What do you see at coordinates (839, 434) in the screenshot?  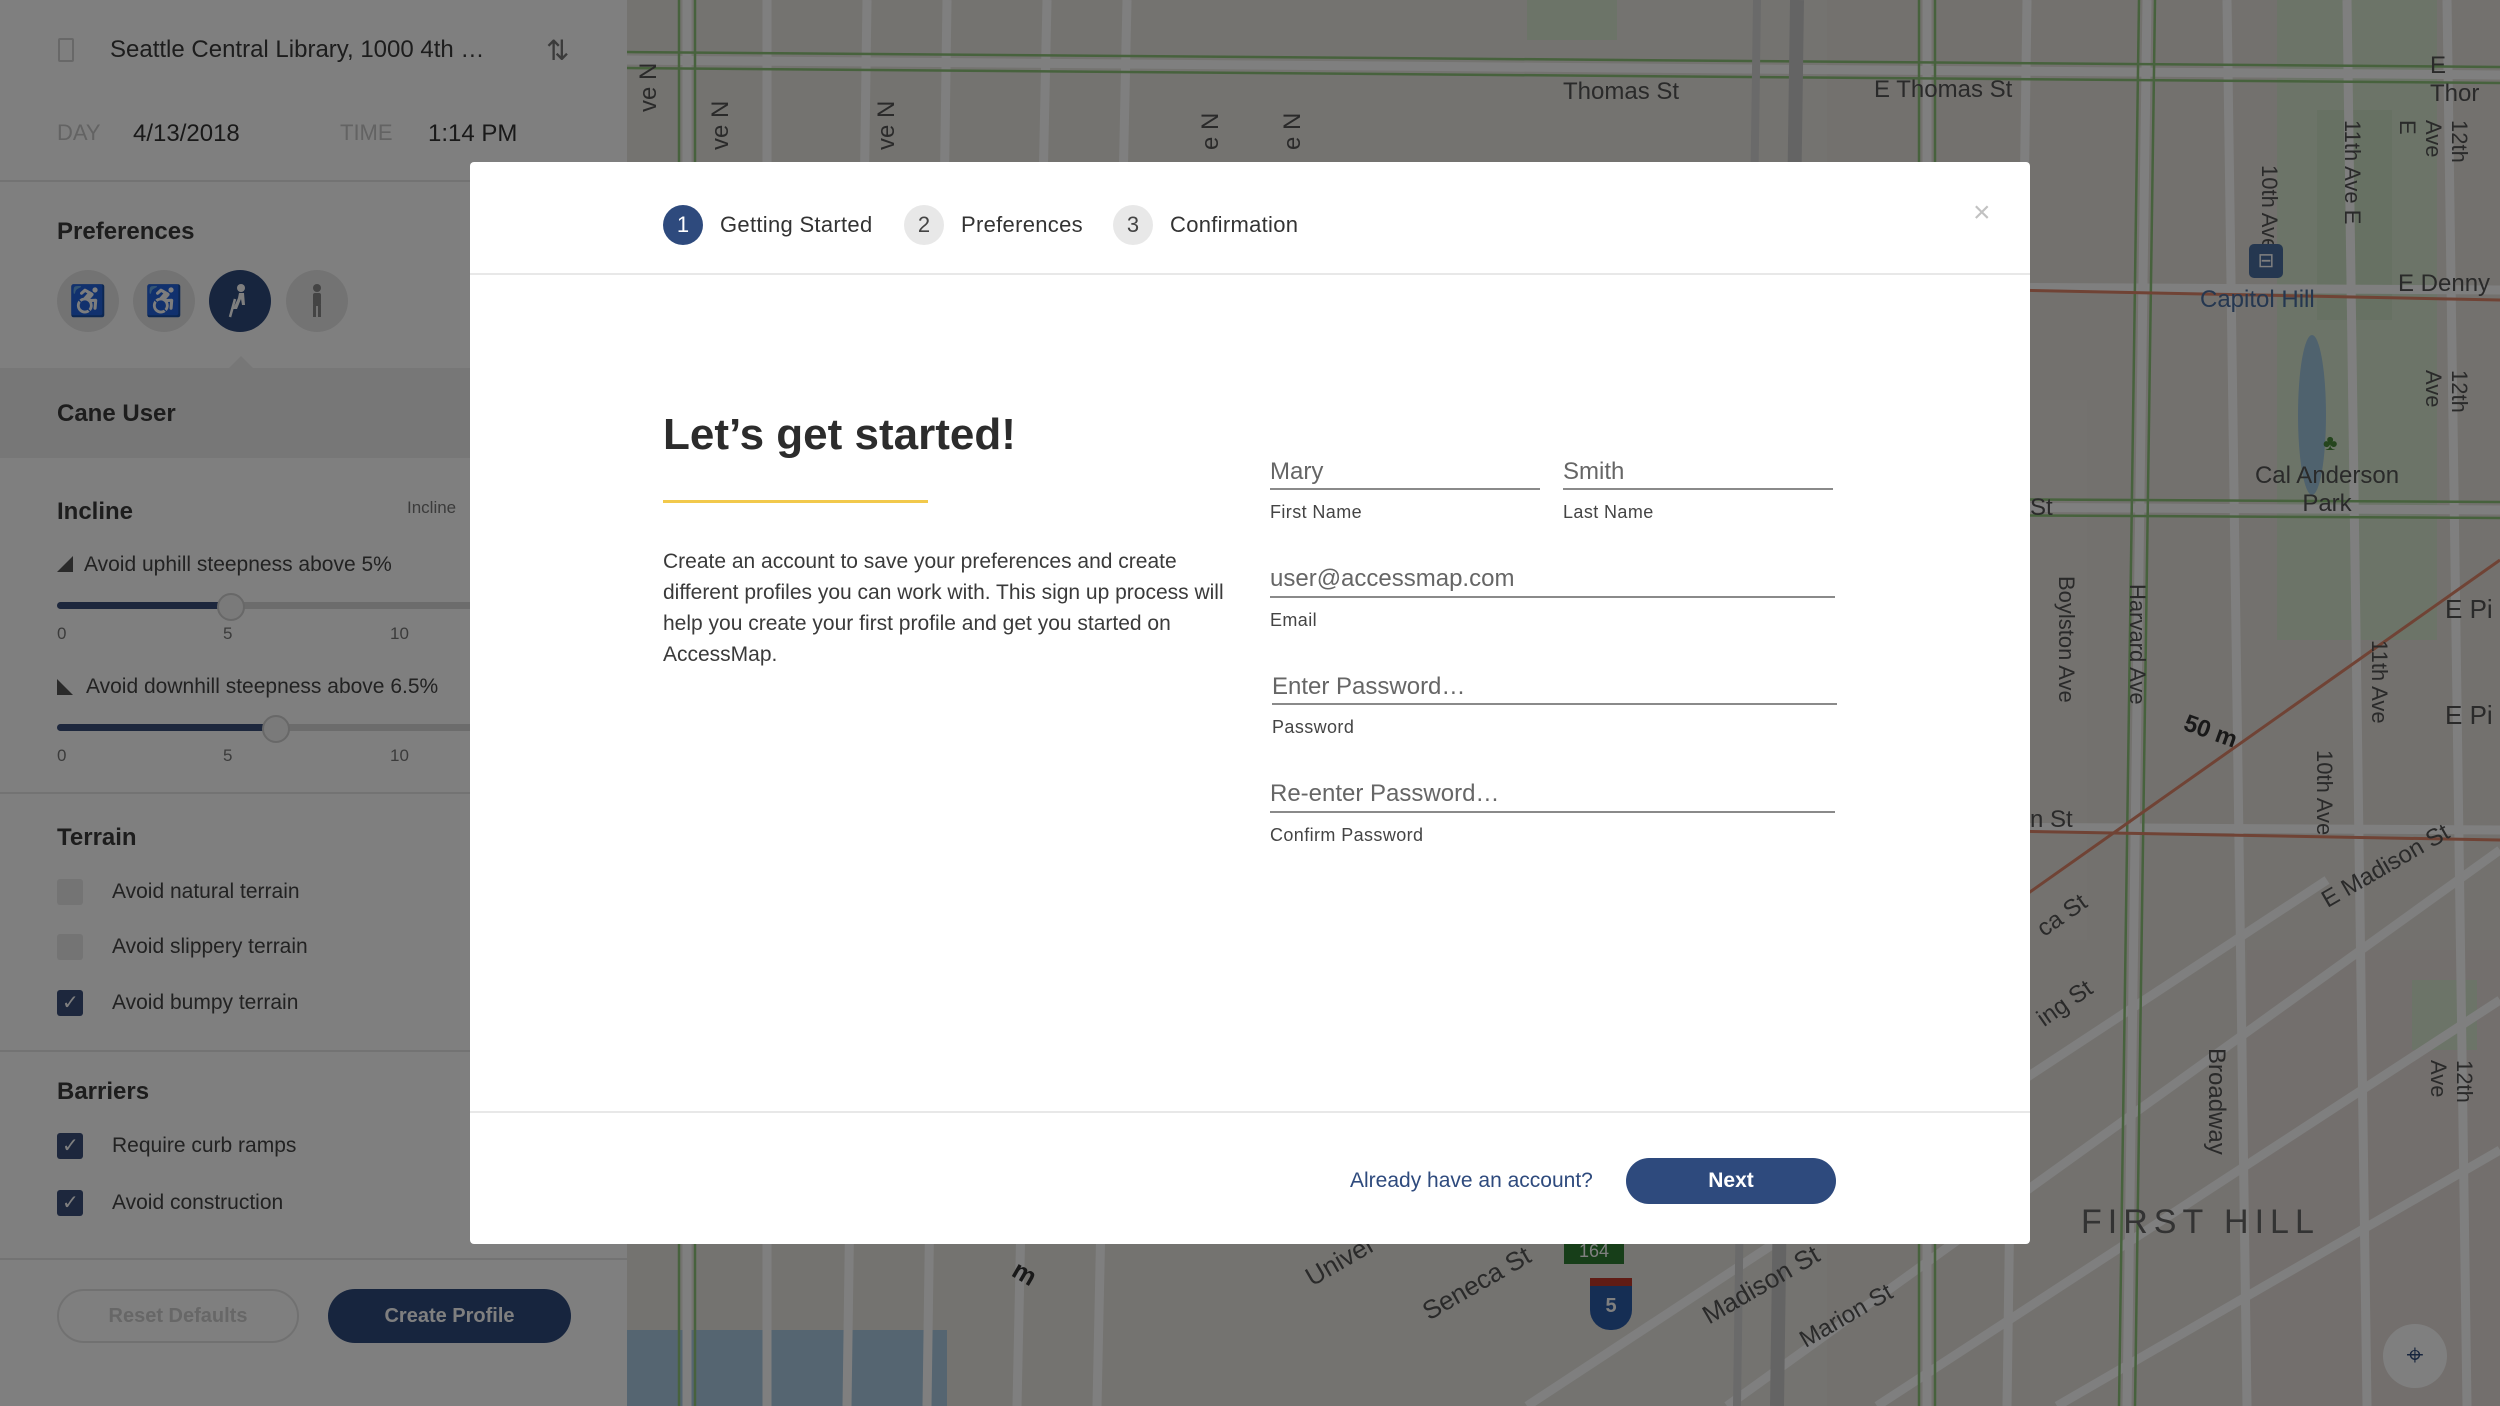 I see `modal-heading: Let’s get started!` at bounding box center [839, 434].